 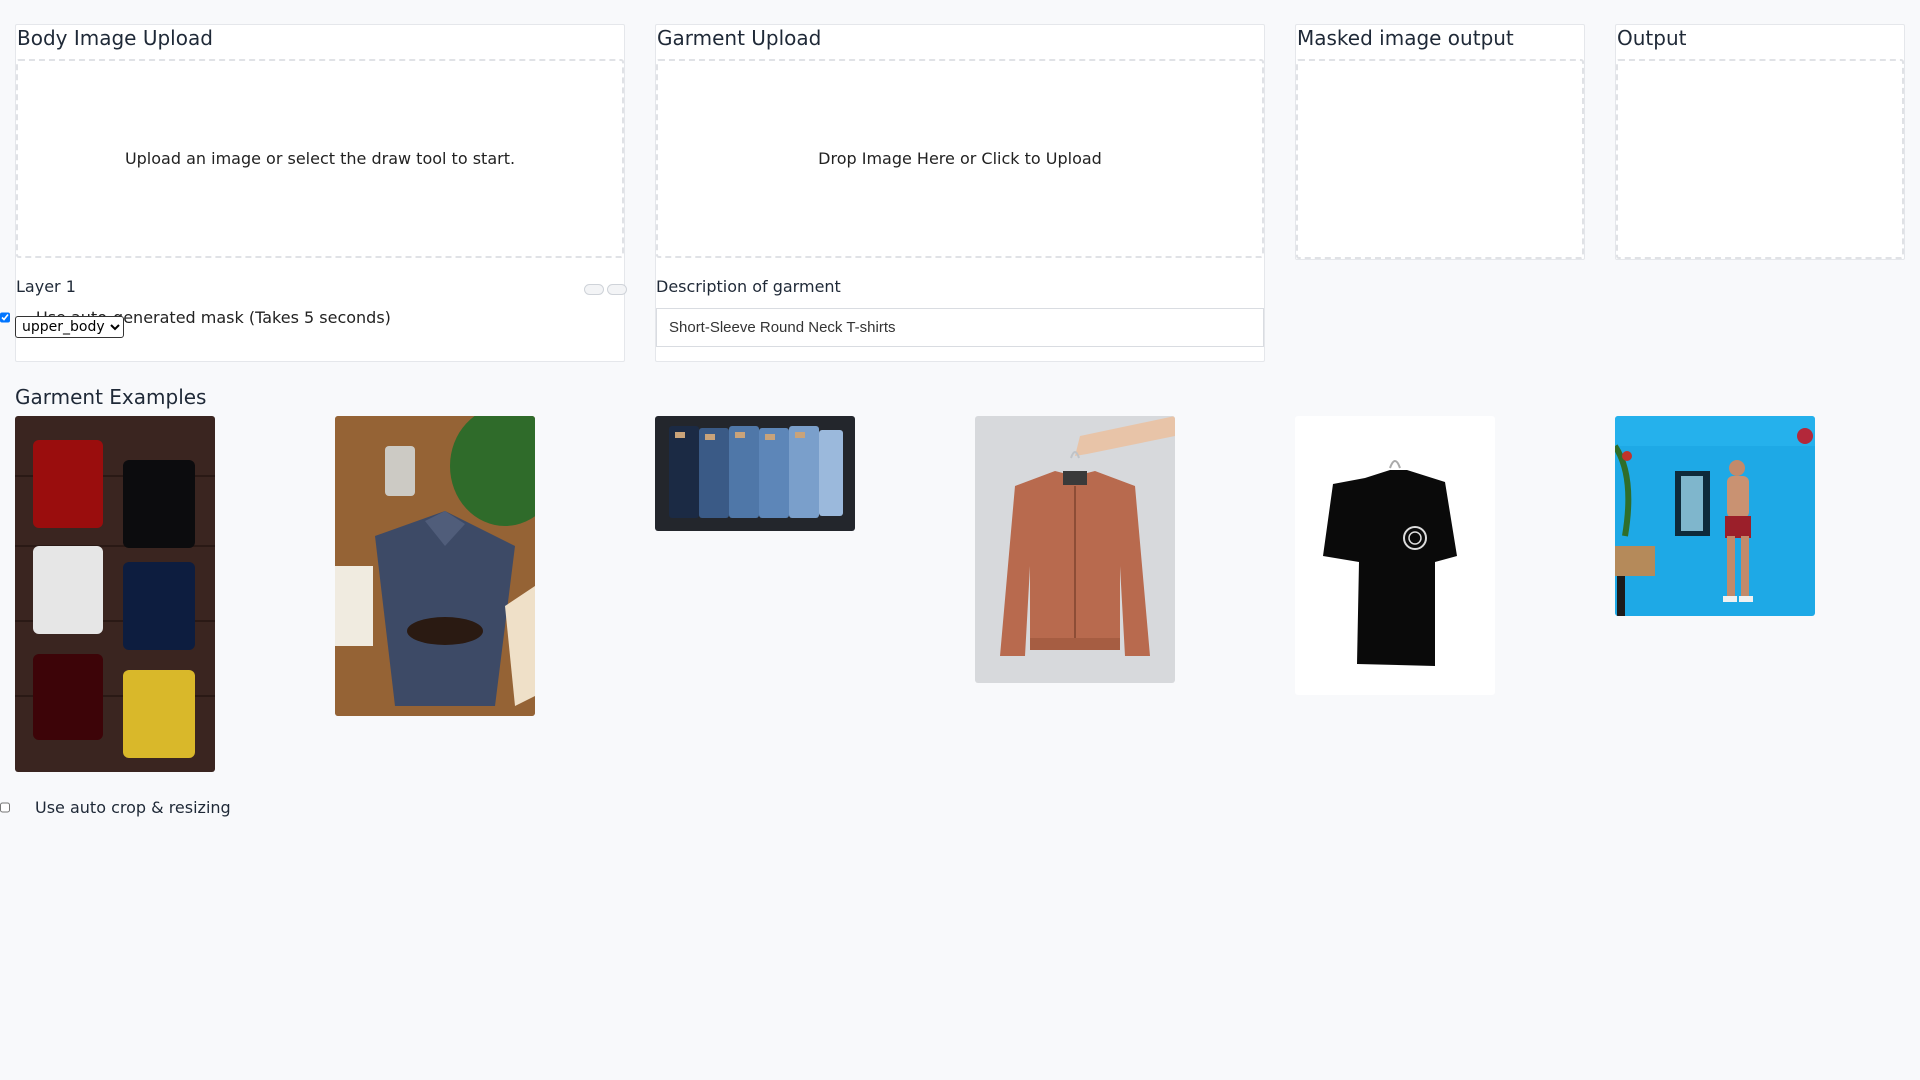 I want to click on region-select: upper_body, so click(x=69, y=327).